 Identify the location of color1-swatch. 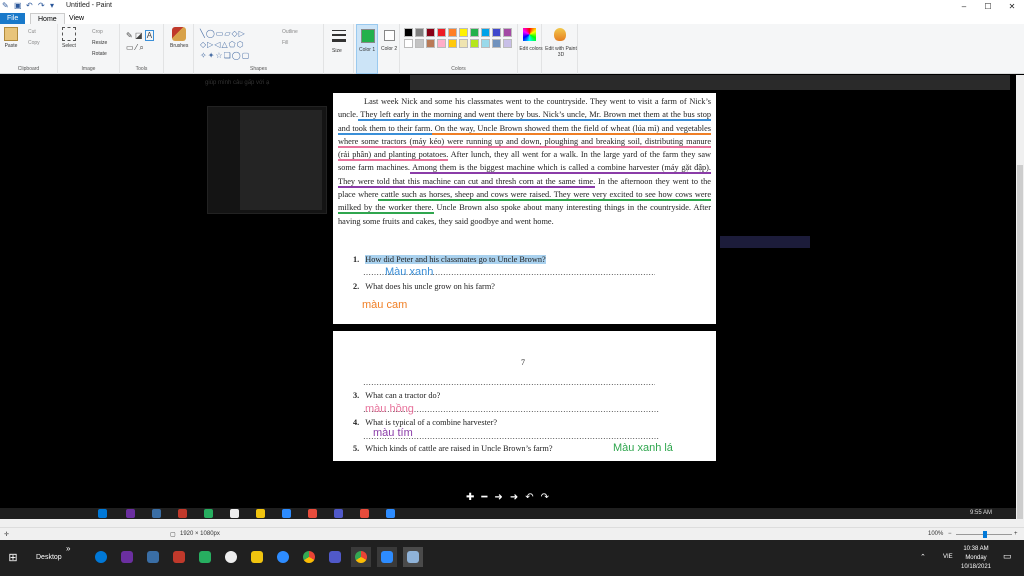
(368, 36).